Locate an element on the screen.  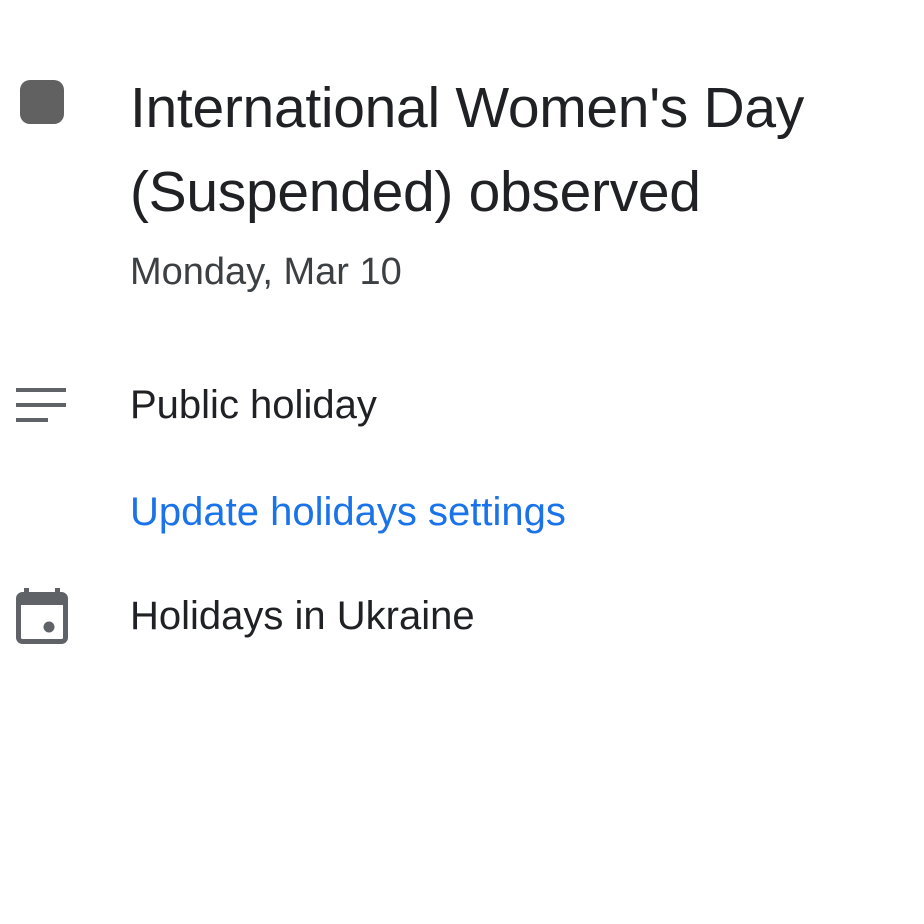
event-description: Public holiday is located at coordinates (253, 405).